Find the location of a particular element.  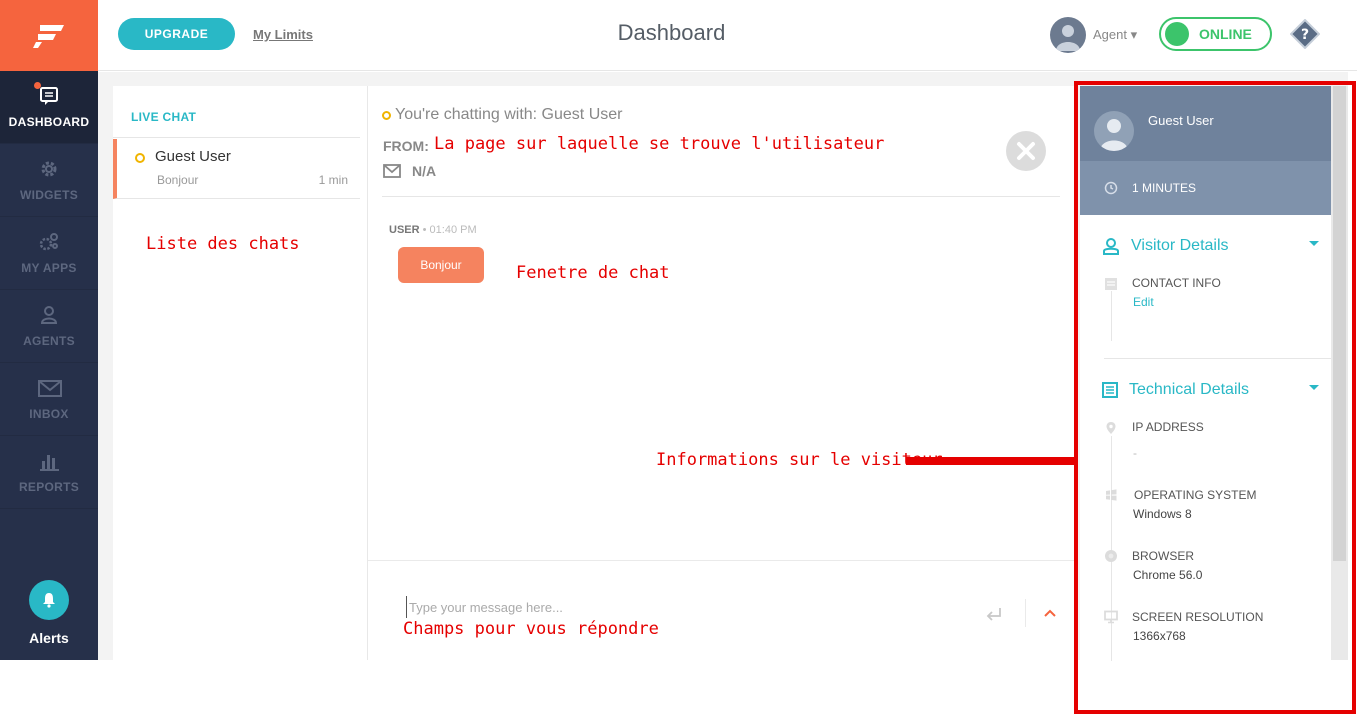

send-enter-icon is located at coordinates (994, 614).